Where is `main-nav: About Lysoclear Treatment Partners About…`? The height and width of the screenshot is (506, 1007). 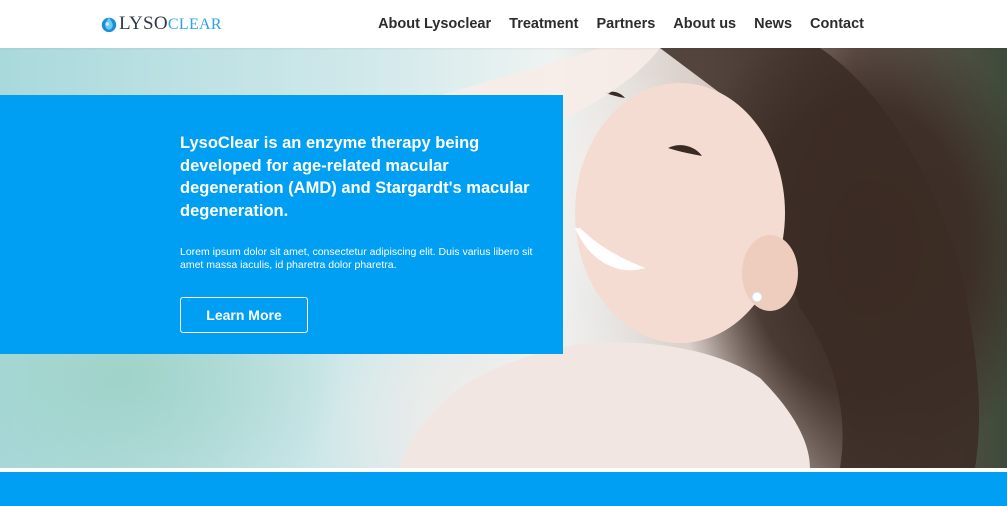 main-nav: About Lysoclear Treatment Partners About… is located at coordinates (621, 24).